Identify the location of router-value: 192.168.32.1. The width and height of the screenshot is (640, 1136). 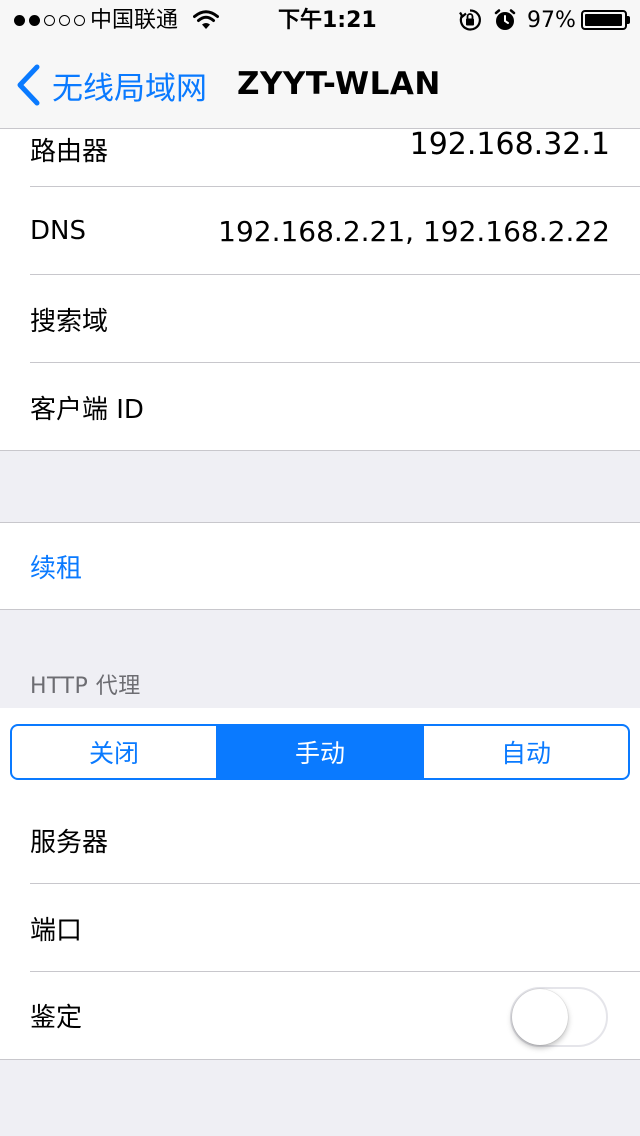
(509, 144).